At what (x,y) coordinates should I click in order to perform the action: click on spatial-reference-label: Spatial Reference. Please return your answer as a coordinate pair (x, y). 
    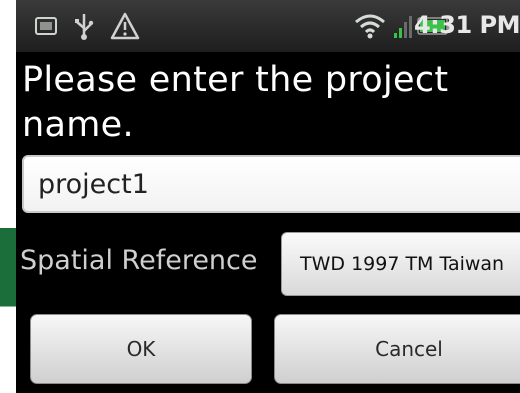
    Looking at the image, I should click on (139, 260).